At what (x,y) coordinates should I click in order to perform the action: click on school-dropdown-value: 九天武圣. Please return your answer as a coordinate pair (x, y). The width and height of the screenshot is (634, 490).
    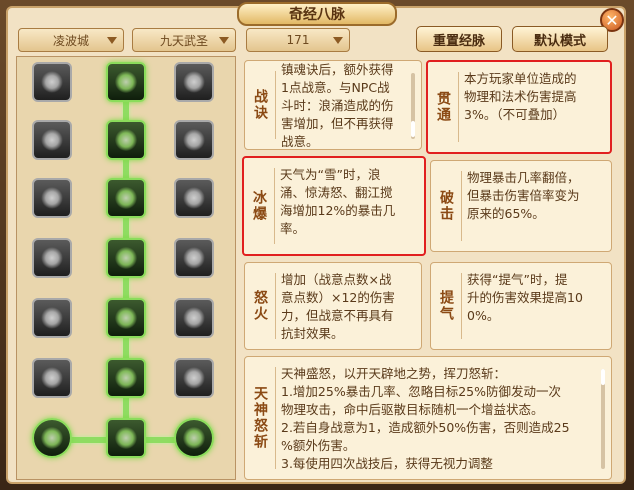
    Looking at the image, I should click on (183, 40).